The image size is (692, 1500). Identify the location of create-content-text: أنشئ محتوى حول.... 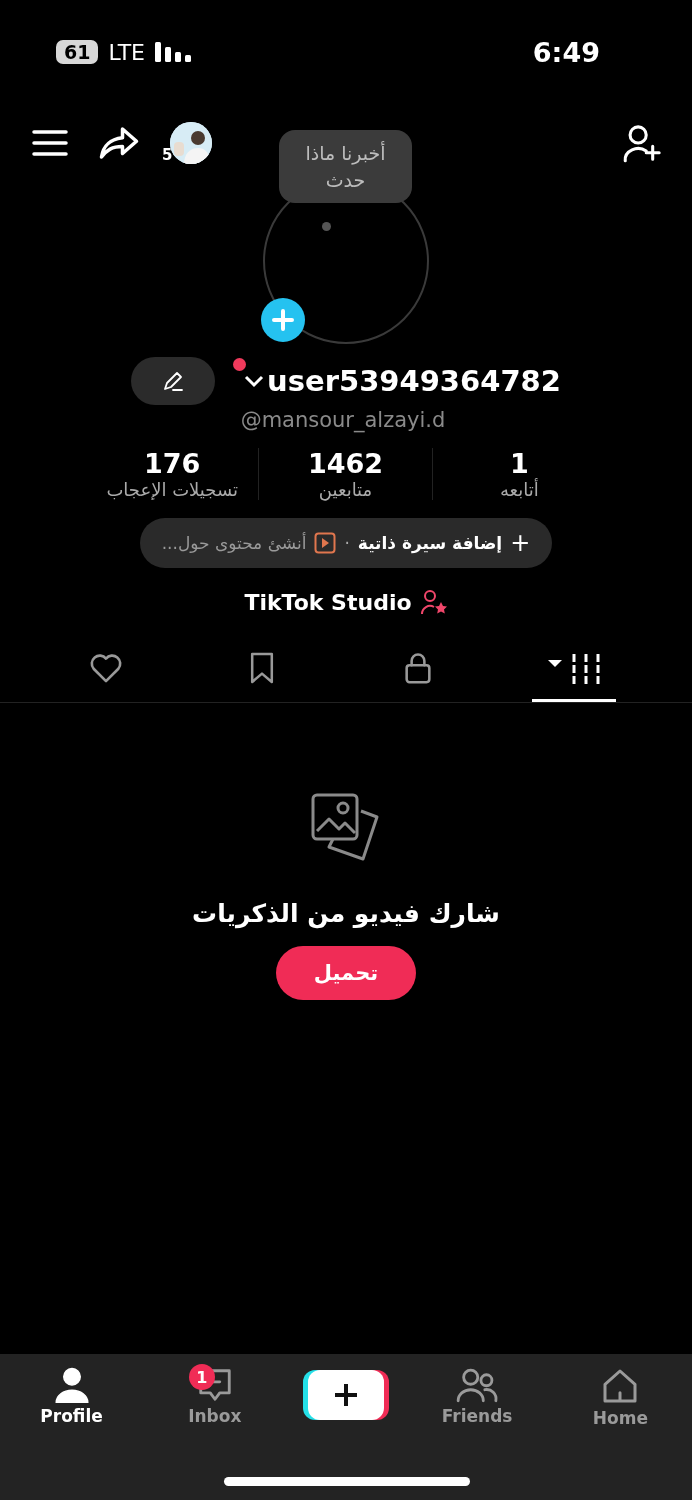
(234, 543).